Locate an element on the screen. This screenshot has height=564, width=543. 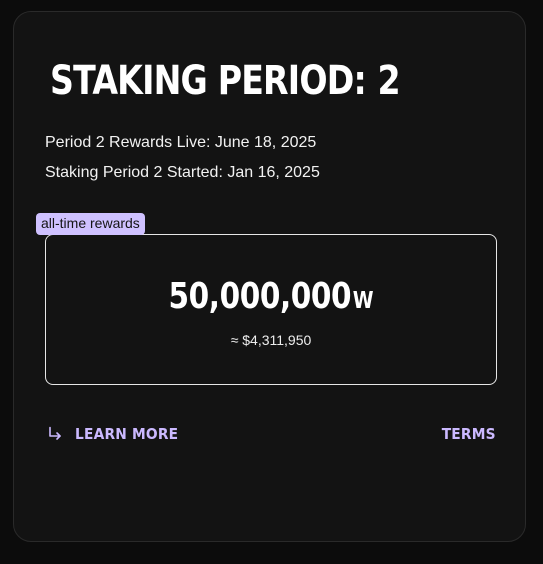
staking-period-label: STAKING PERIOD: is located at coordinates (208, 81).